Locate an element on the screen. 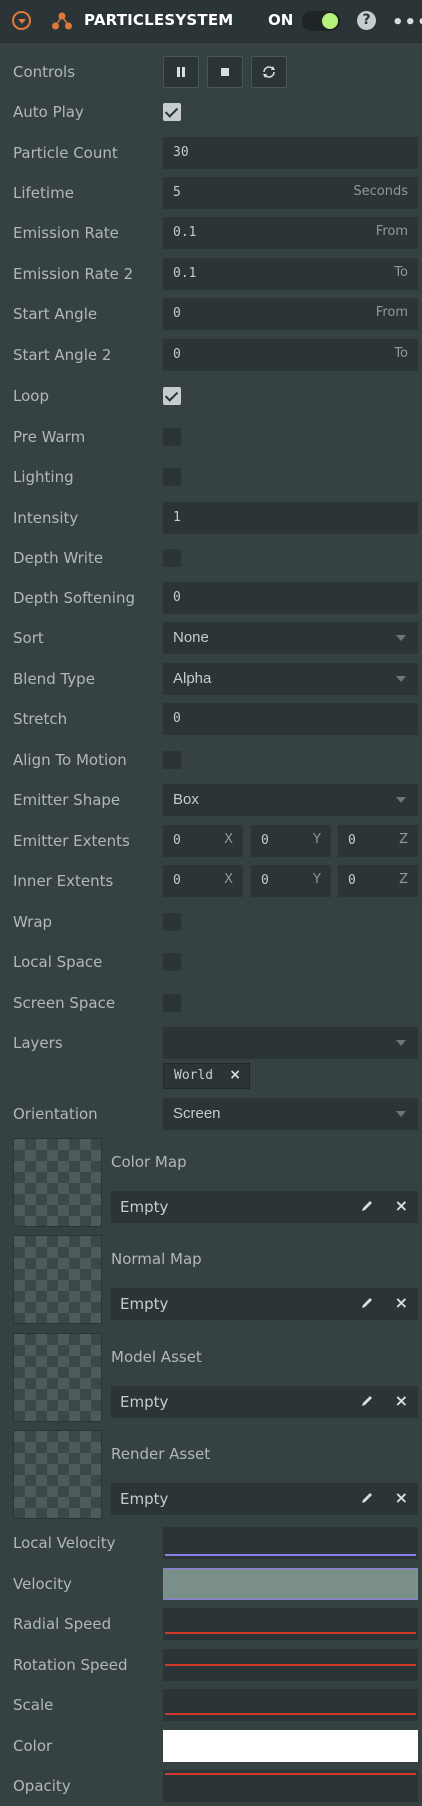  color-gradient is located at coordinates (290, 1746).